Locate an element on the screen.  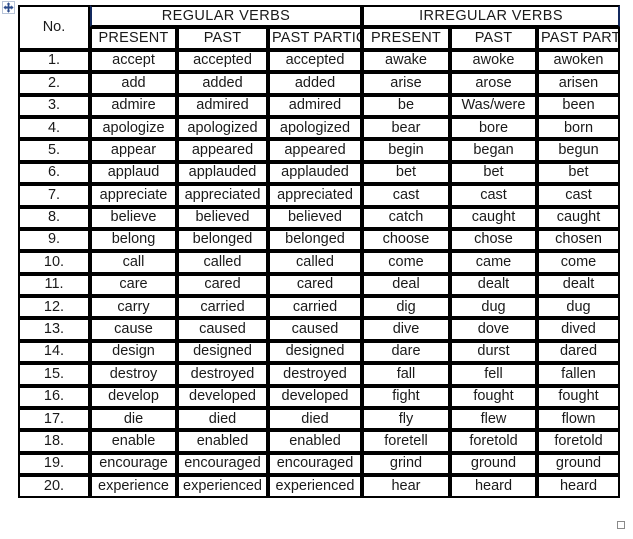
cell-regular-past: apologized is located at coordinates (222, 128).